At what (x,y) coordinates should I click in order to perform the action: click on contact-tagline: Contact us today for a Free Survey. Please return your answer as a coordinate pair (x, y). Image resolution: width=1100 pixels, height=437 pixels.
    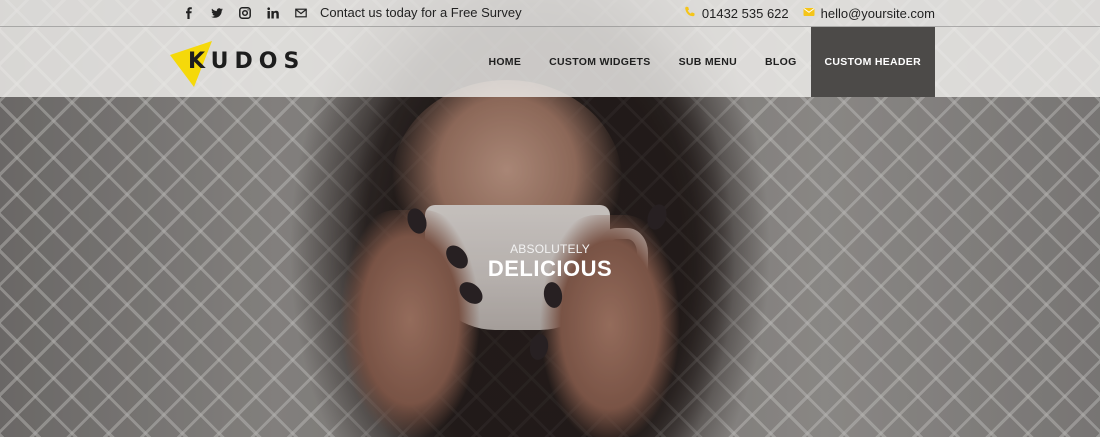
    Looking at the image, I should click on (421, 12).